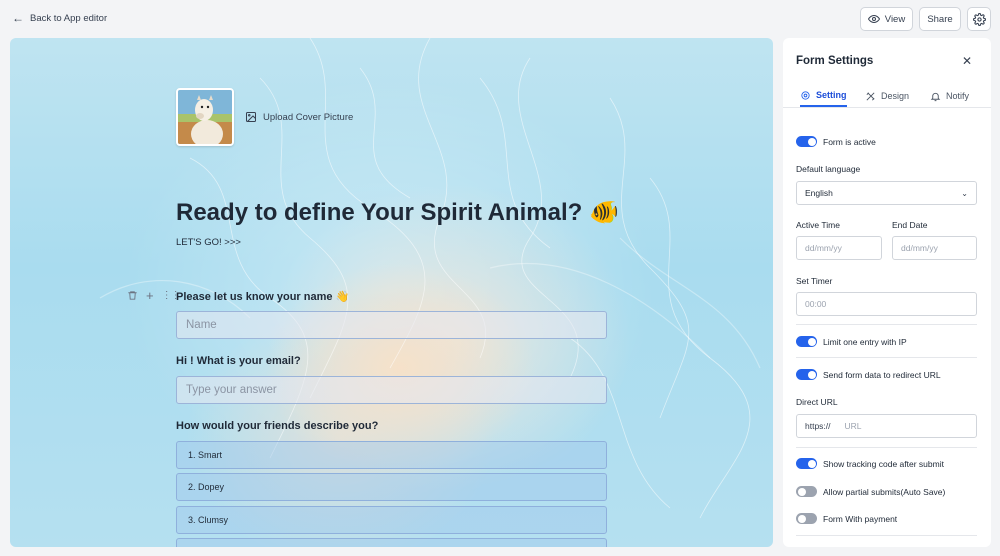 The height and width of the screenshot is (556, 1000). Describe the element at coordinates (150, 295) in the screenshot. I see `plus-icon: +` at that location.